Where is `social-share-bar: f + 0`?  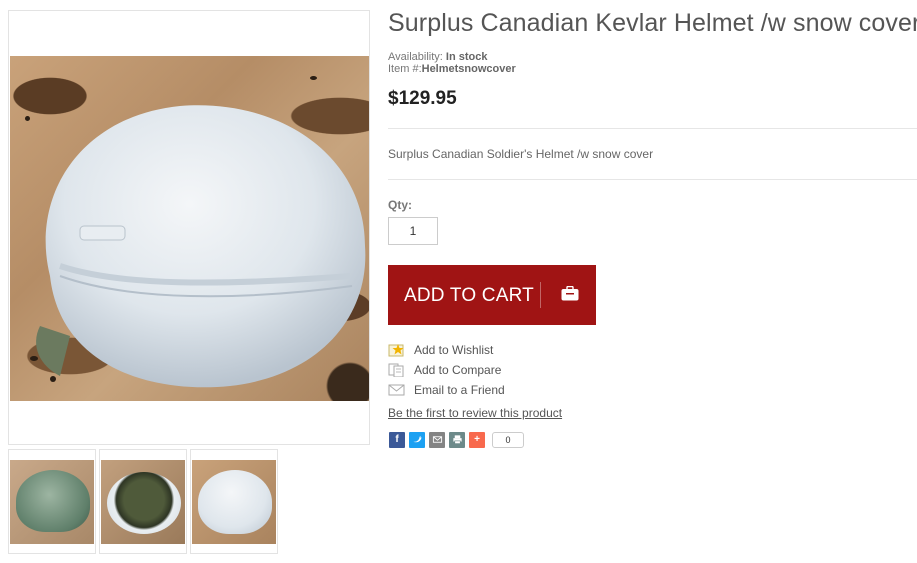 social-share-bar: f + 0 is located at coordinates (456, 439).